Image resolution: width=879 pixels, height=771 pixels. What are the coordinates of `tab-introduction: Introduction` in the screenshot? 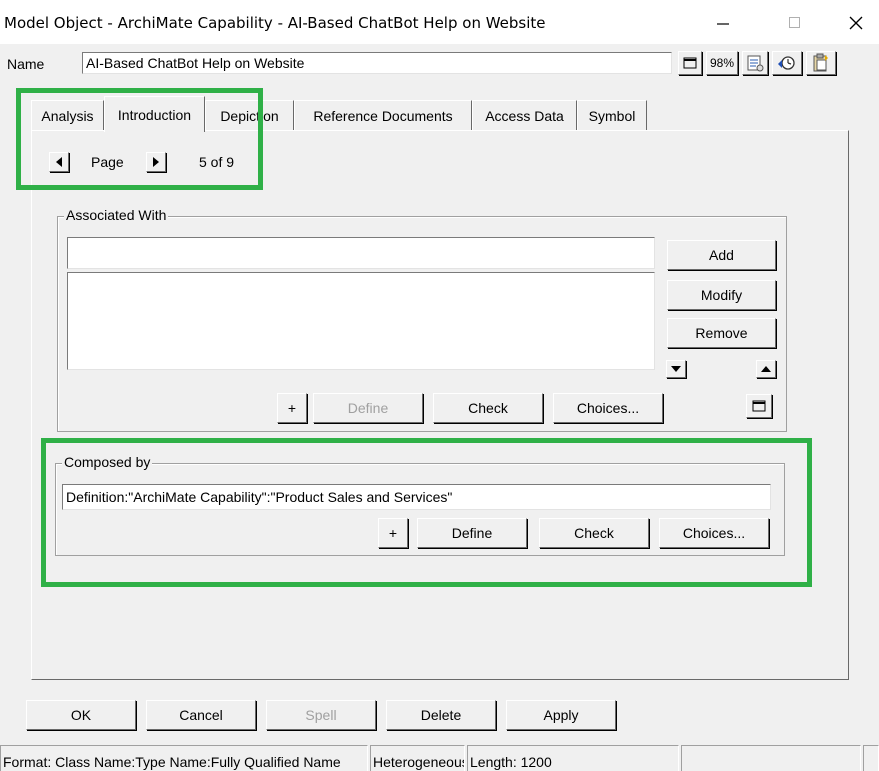 It's located at (154, 114).